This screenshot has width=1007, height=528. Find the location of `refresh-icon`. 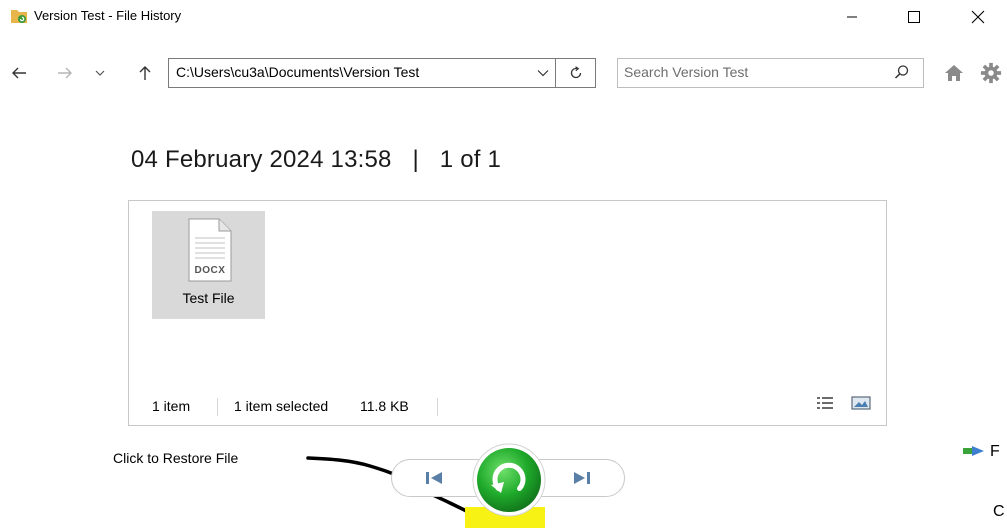

refresh-icon is located at coordinates (575, 72).